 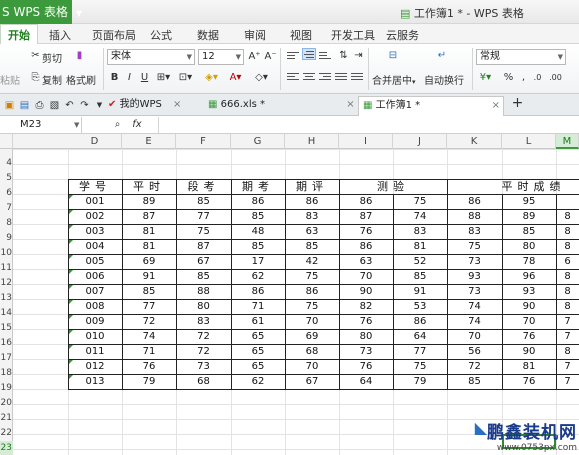 I want to click on align-right-icon, so click(x=325, y=77).